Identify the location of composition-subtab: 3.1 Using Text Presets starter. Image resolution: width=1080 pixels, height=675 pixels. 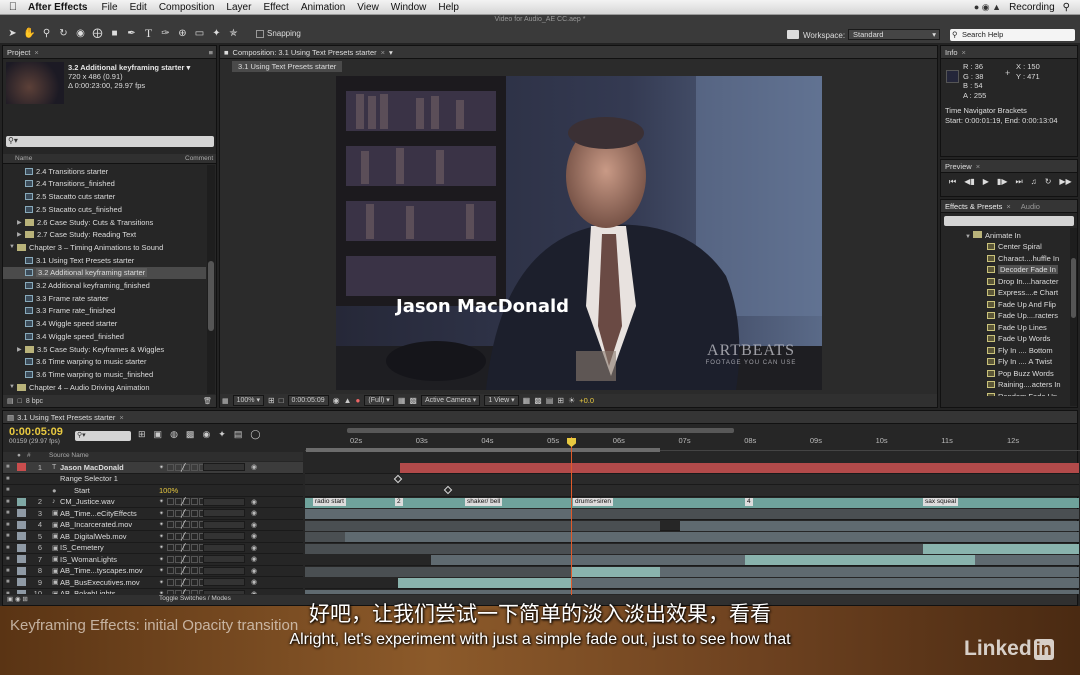
(287, 66).